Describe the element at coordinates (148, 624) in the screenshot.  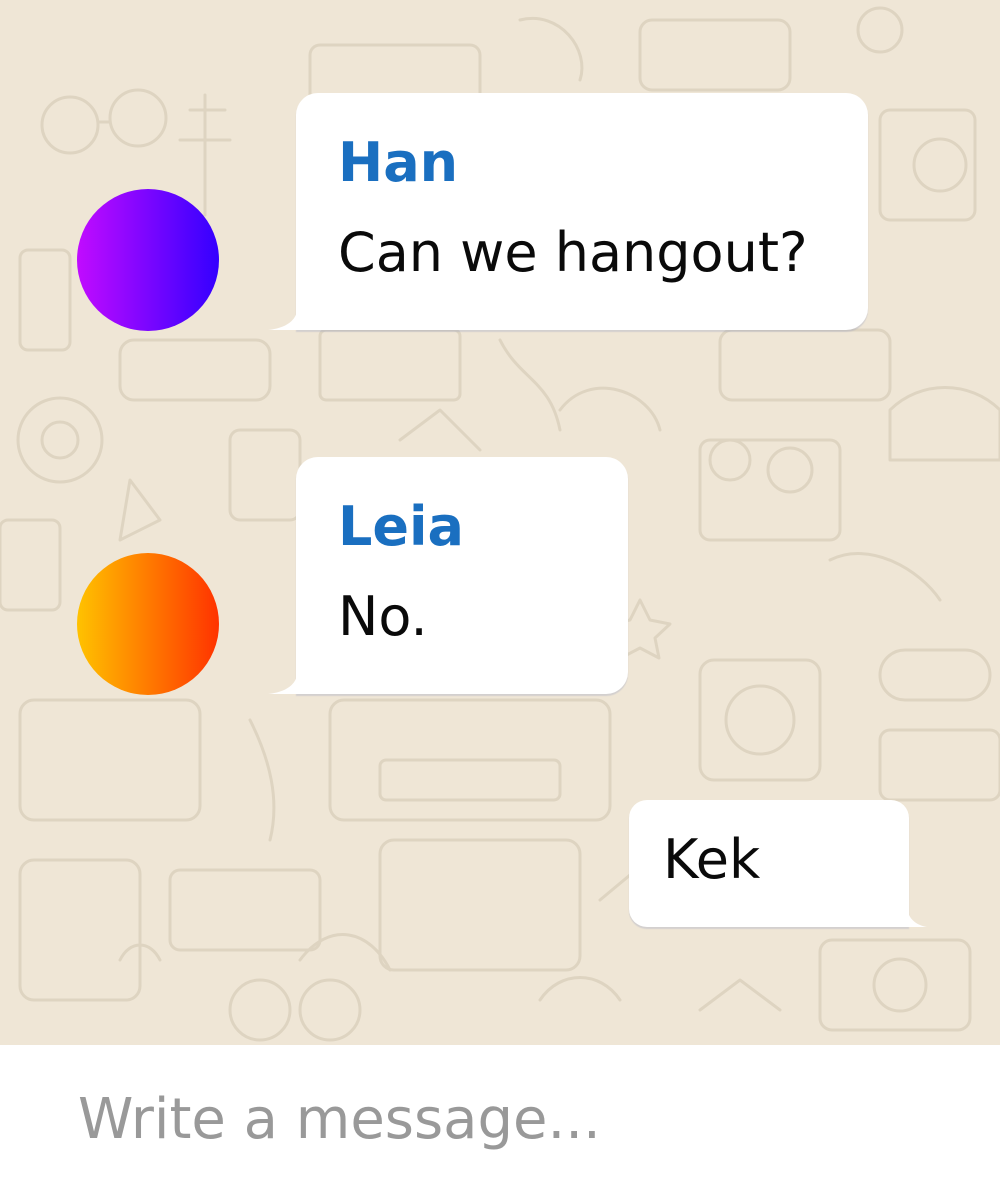
I see `avatar-leia` at that location.